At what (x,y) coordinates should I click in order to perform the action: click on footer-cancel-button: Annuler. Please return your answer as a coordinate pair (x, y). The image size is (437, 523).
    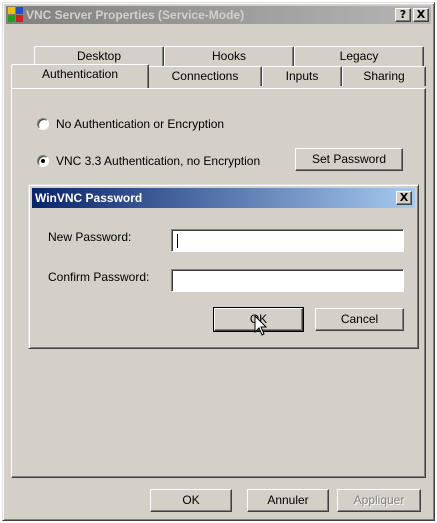
    Looking at the image, I should click on (288, 500).